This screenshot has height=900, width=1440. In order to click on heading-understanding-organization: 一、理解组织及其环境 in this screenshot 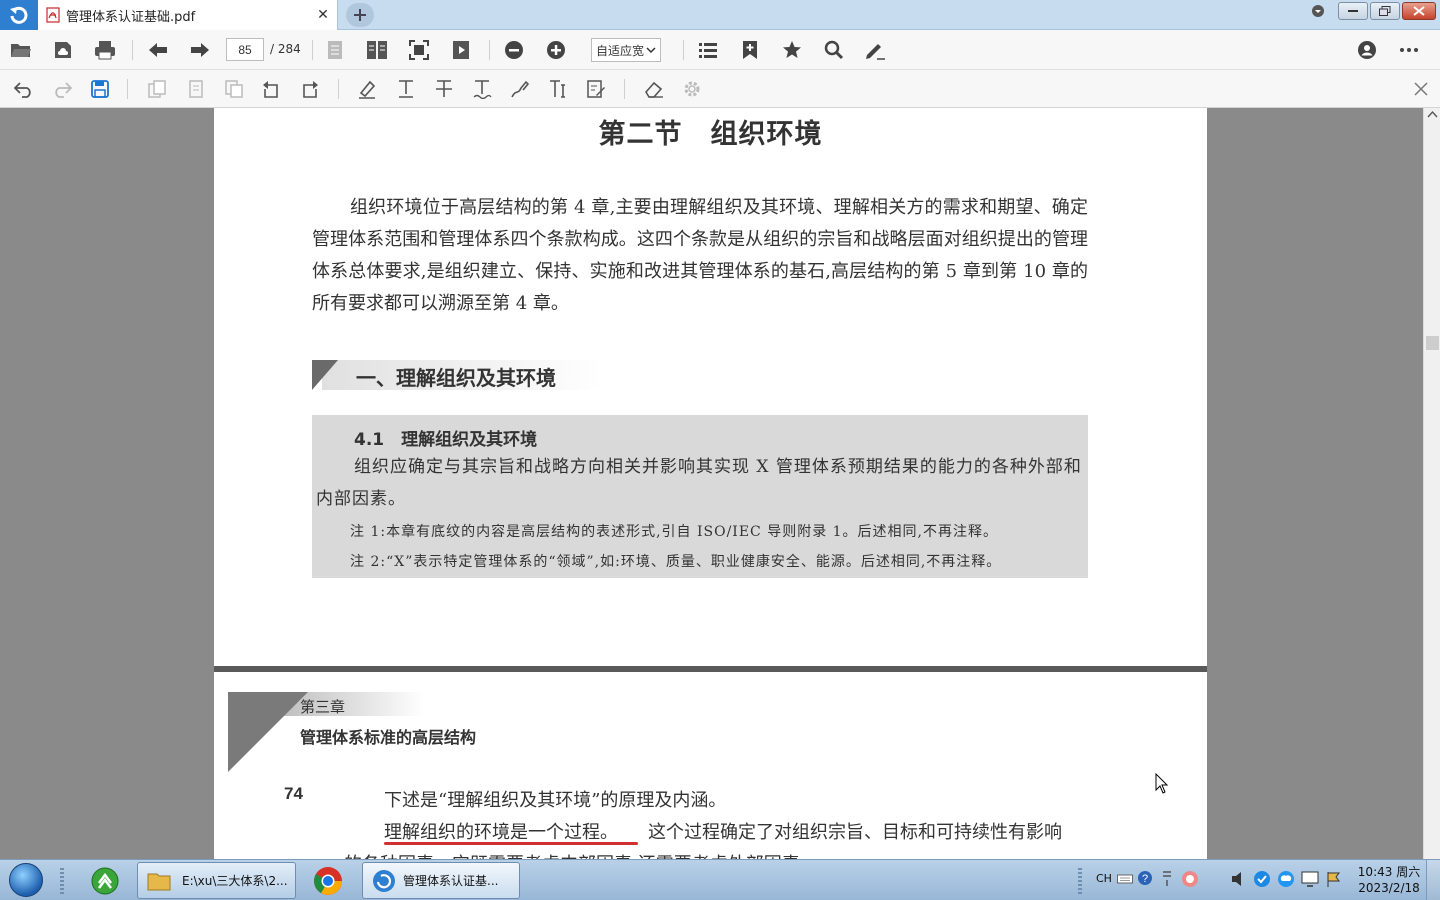, I will do `click(456, 378)`.